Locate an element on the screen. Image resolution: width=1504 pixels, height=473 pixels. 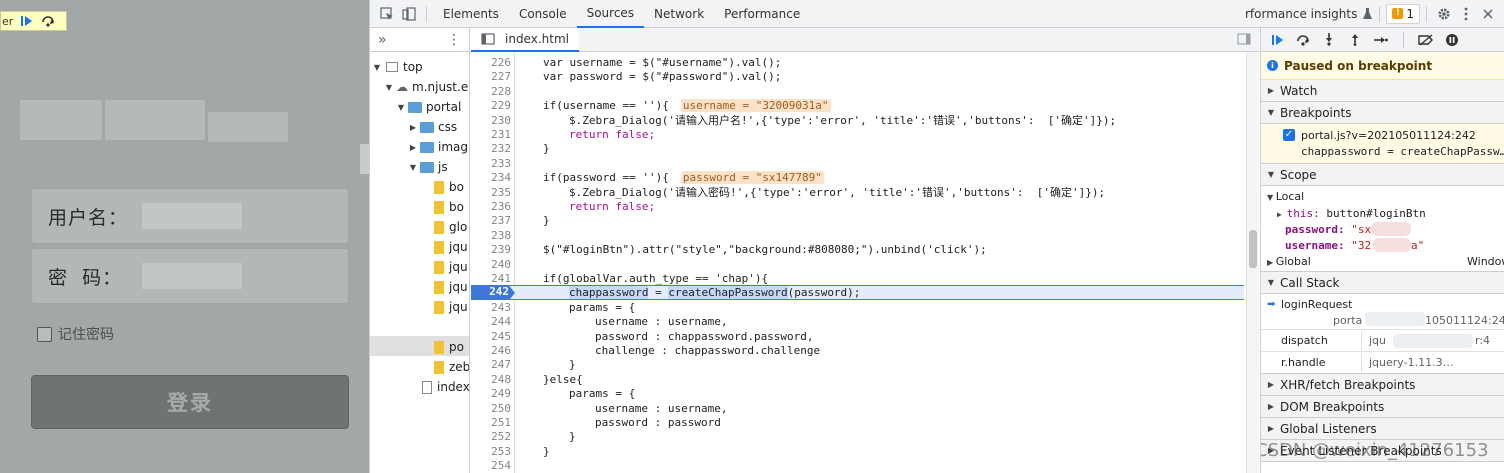
deactivate-breakpoints-icon is located at coordinates (1426, 40).